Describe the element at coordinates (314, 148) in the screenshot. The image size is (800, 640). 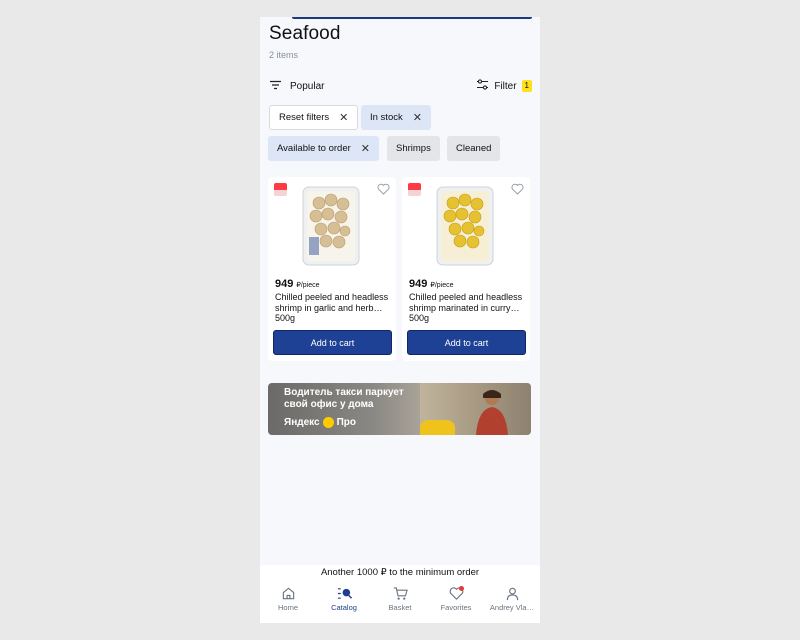
I see `chip-label: Available to order` at that location.